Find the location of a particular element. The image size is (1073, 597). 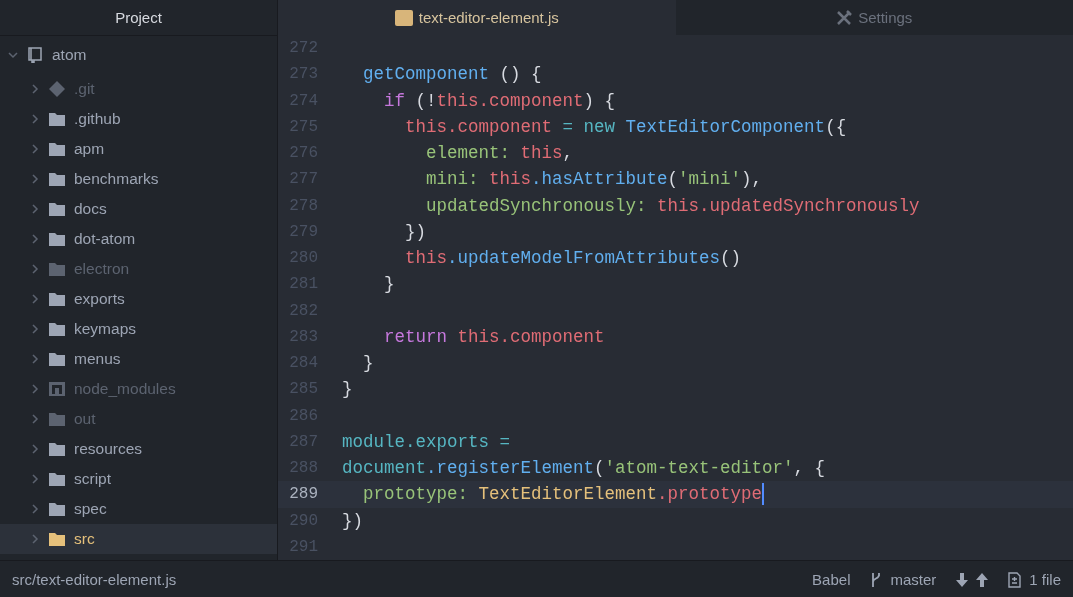

tree-item: docs is located at coordinates (138, 209).